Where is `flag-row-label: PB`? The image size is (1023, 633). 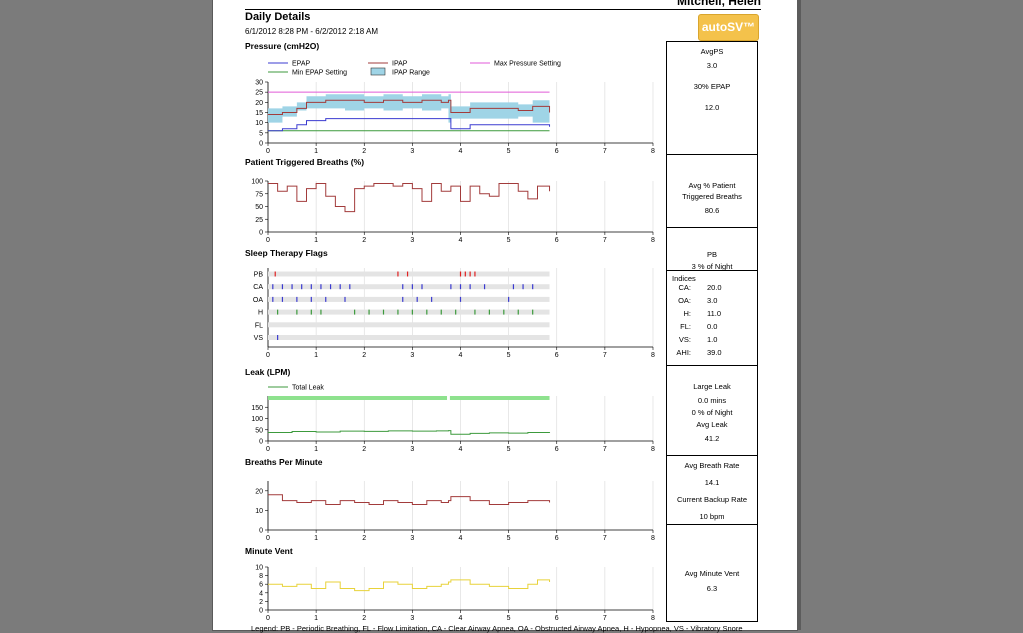 flag-row-label: PB is located at coordinates (259, 275).